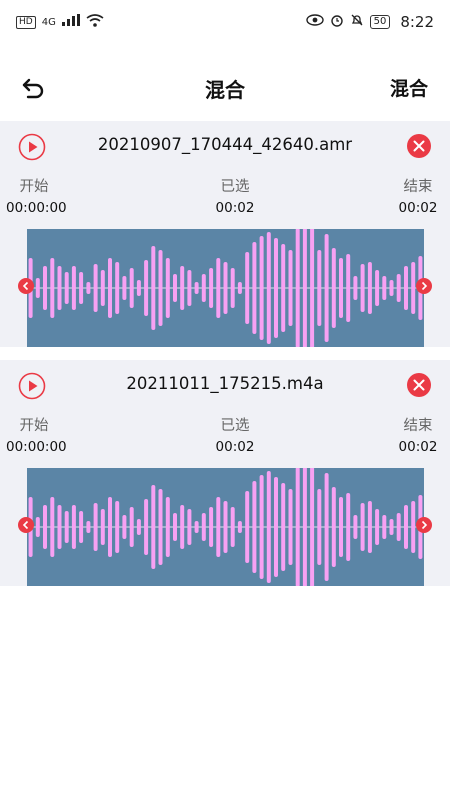  What do you see at coordinates (418, 195) in the screenshot?
I see `end-time: 结束 00:02` at bounding box center [418, 195].